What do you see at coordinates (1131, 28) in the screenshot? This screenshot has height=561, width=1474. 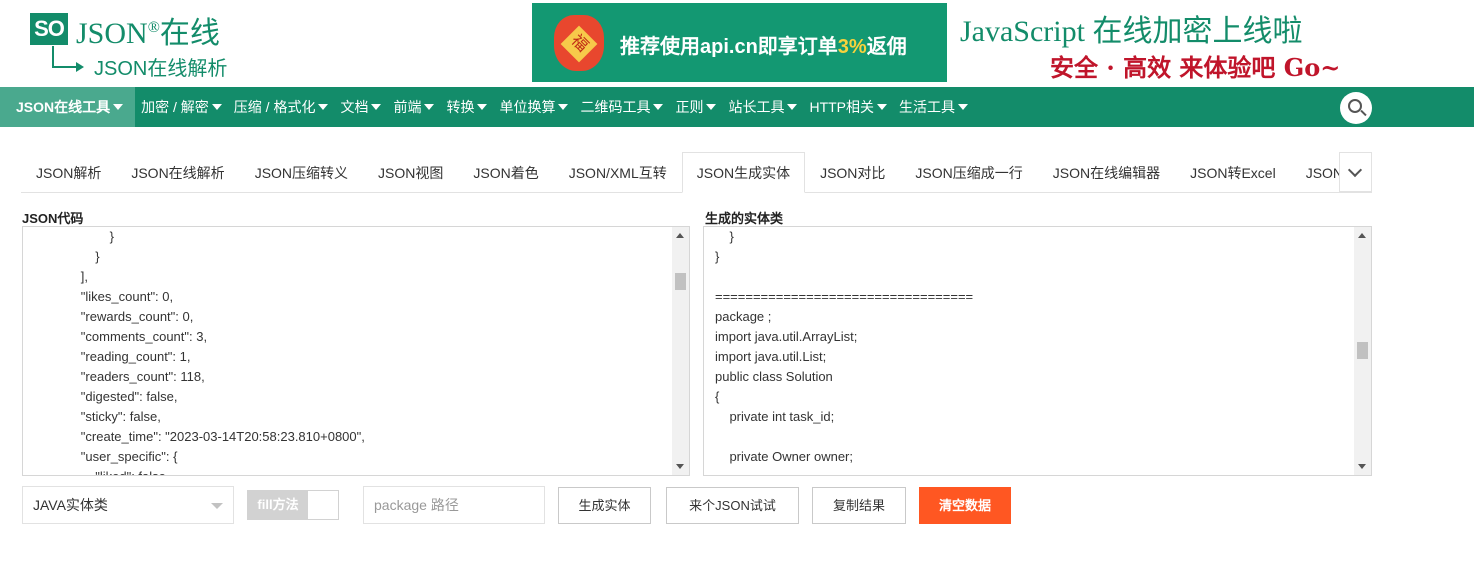 I see `promo-headline: JavaScript 在线加密上线啦` at bounding box center [1131, 28].